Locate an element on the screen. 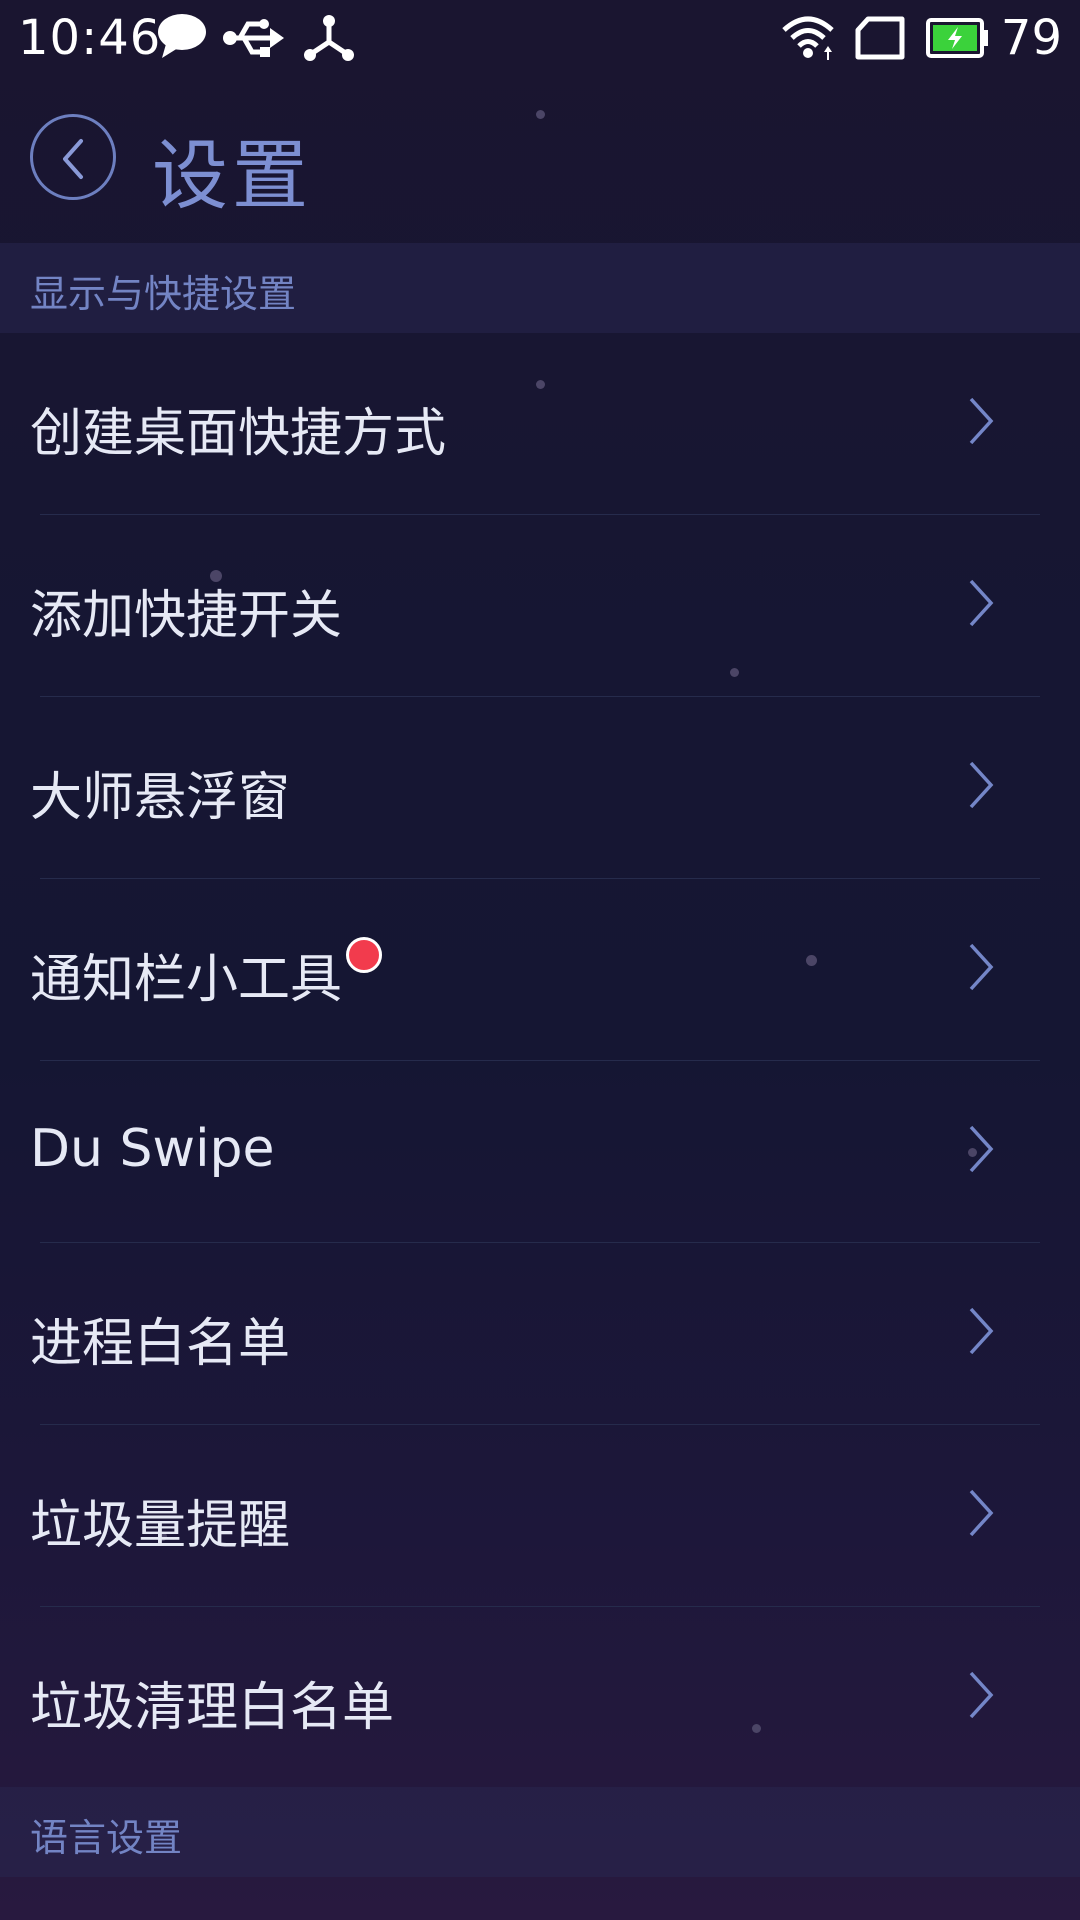 Image resolution: width=1080 pixels, height=1920 pixels. list-item-process-whitelist: 进程白名单 is located at coordinates (540, 1334).